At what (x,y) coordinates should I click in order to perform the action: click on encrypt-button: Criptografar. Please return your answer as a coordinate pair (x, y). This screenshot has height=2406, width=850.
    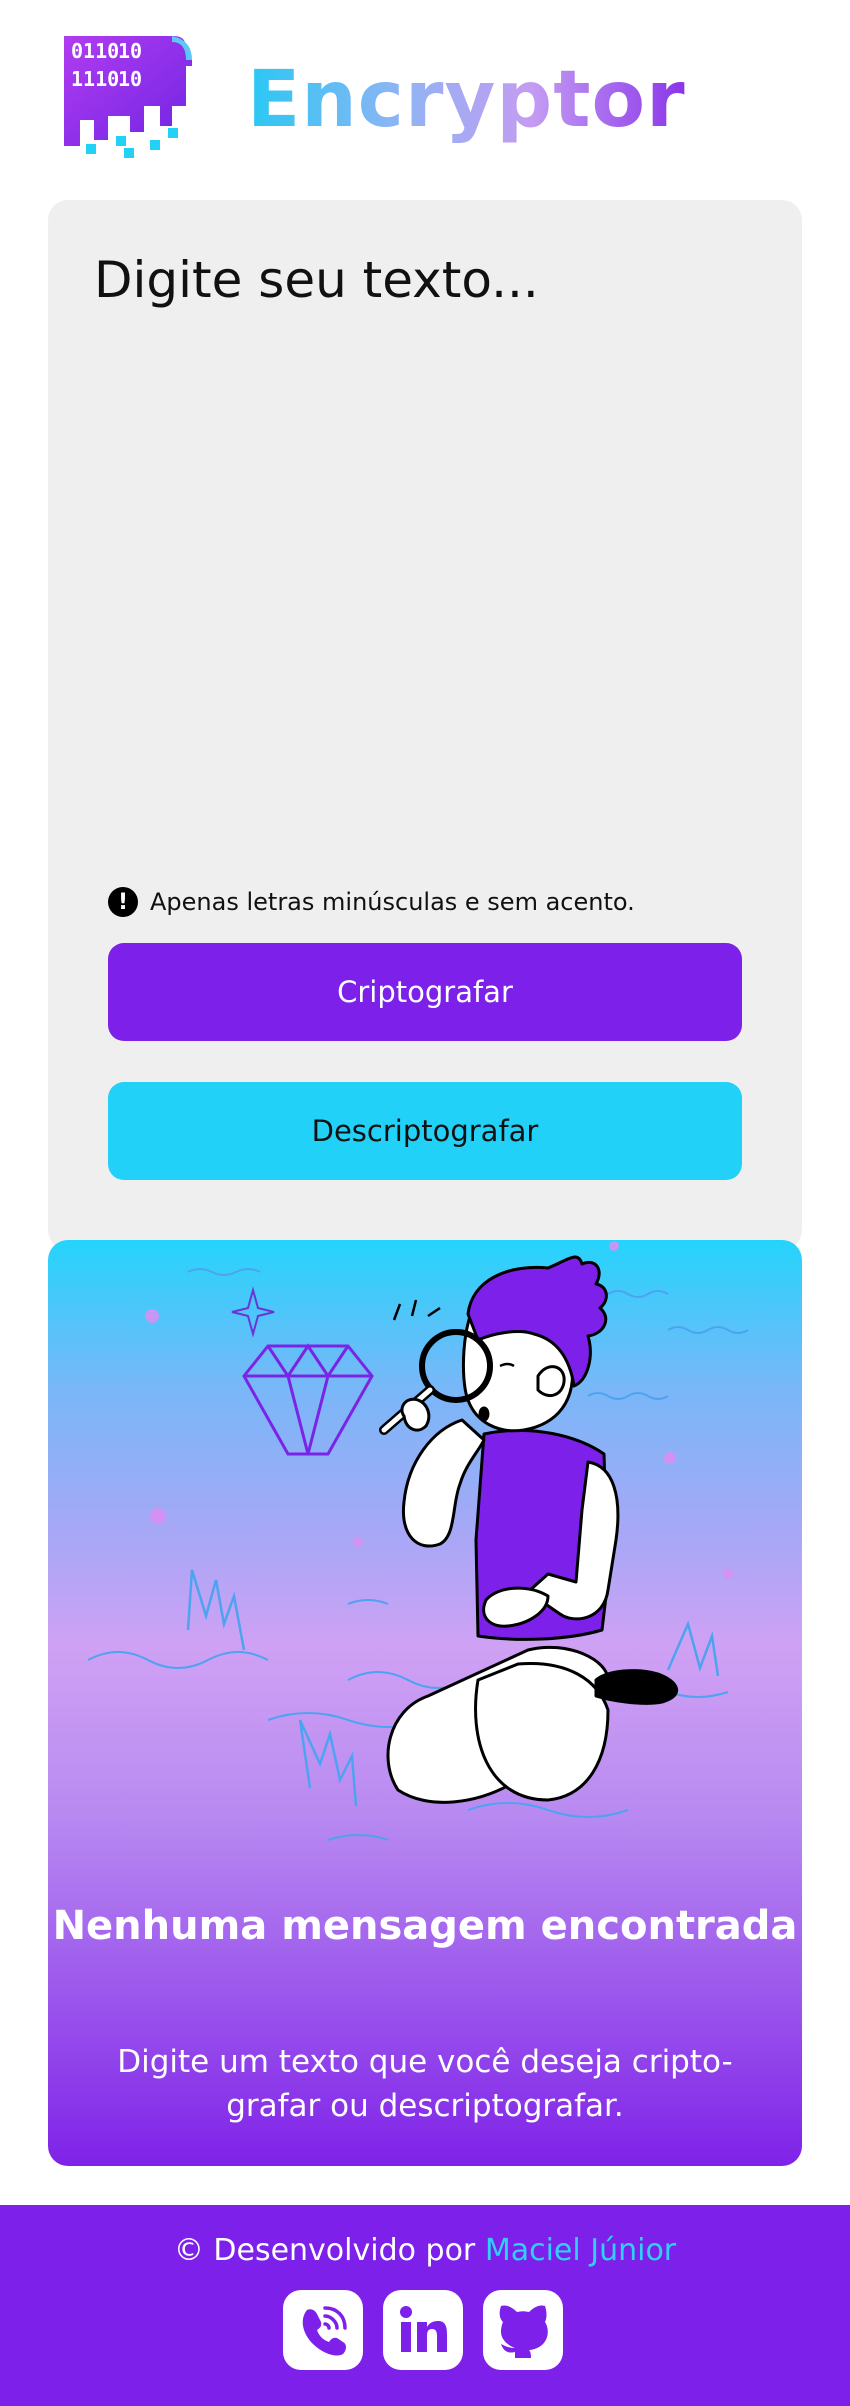
    Looking at the image, I should click on (425, 992).